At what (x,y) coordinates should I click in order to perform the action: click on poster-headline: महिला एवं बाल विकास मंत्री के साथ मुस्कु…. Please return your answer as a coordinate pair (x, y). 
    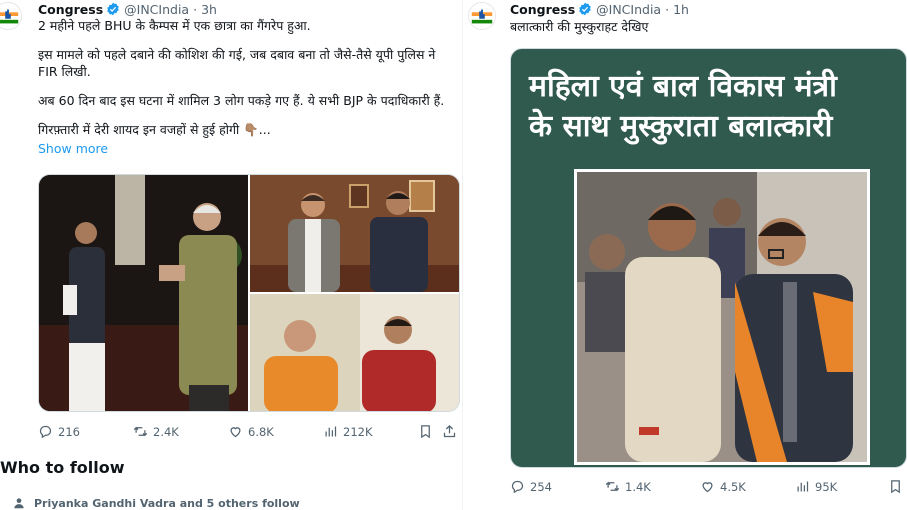
    Looking at the image, I should click on (708, 107).